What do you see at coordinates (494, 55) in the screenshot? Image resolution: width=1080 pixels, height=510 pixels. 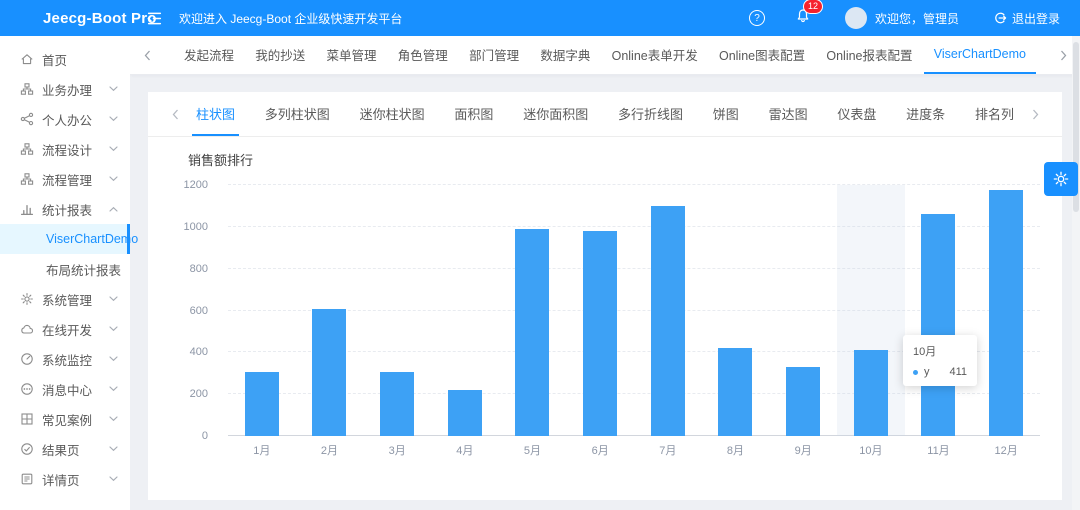 I see `page-tab-5: 部门管理` at bounding box center [494, 55].